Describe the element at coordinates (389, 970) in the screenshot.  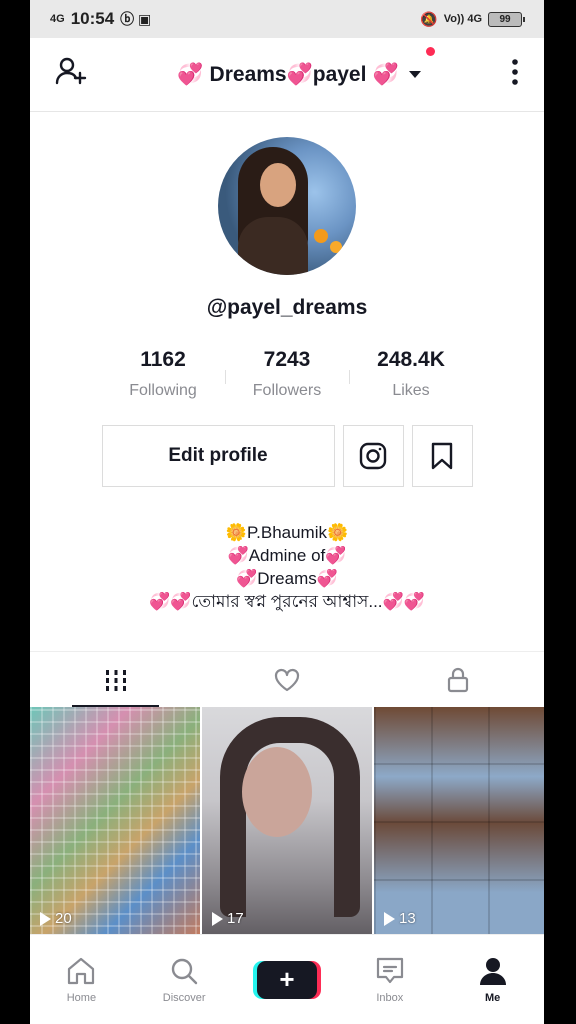
I see `inbox-icon` at that location.